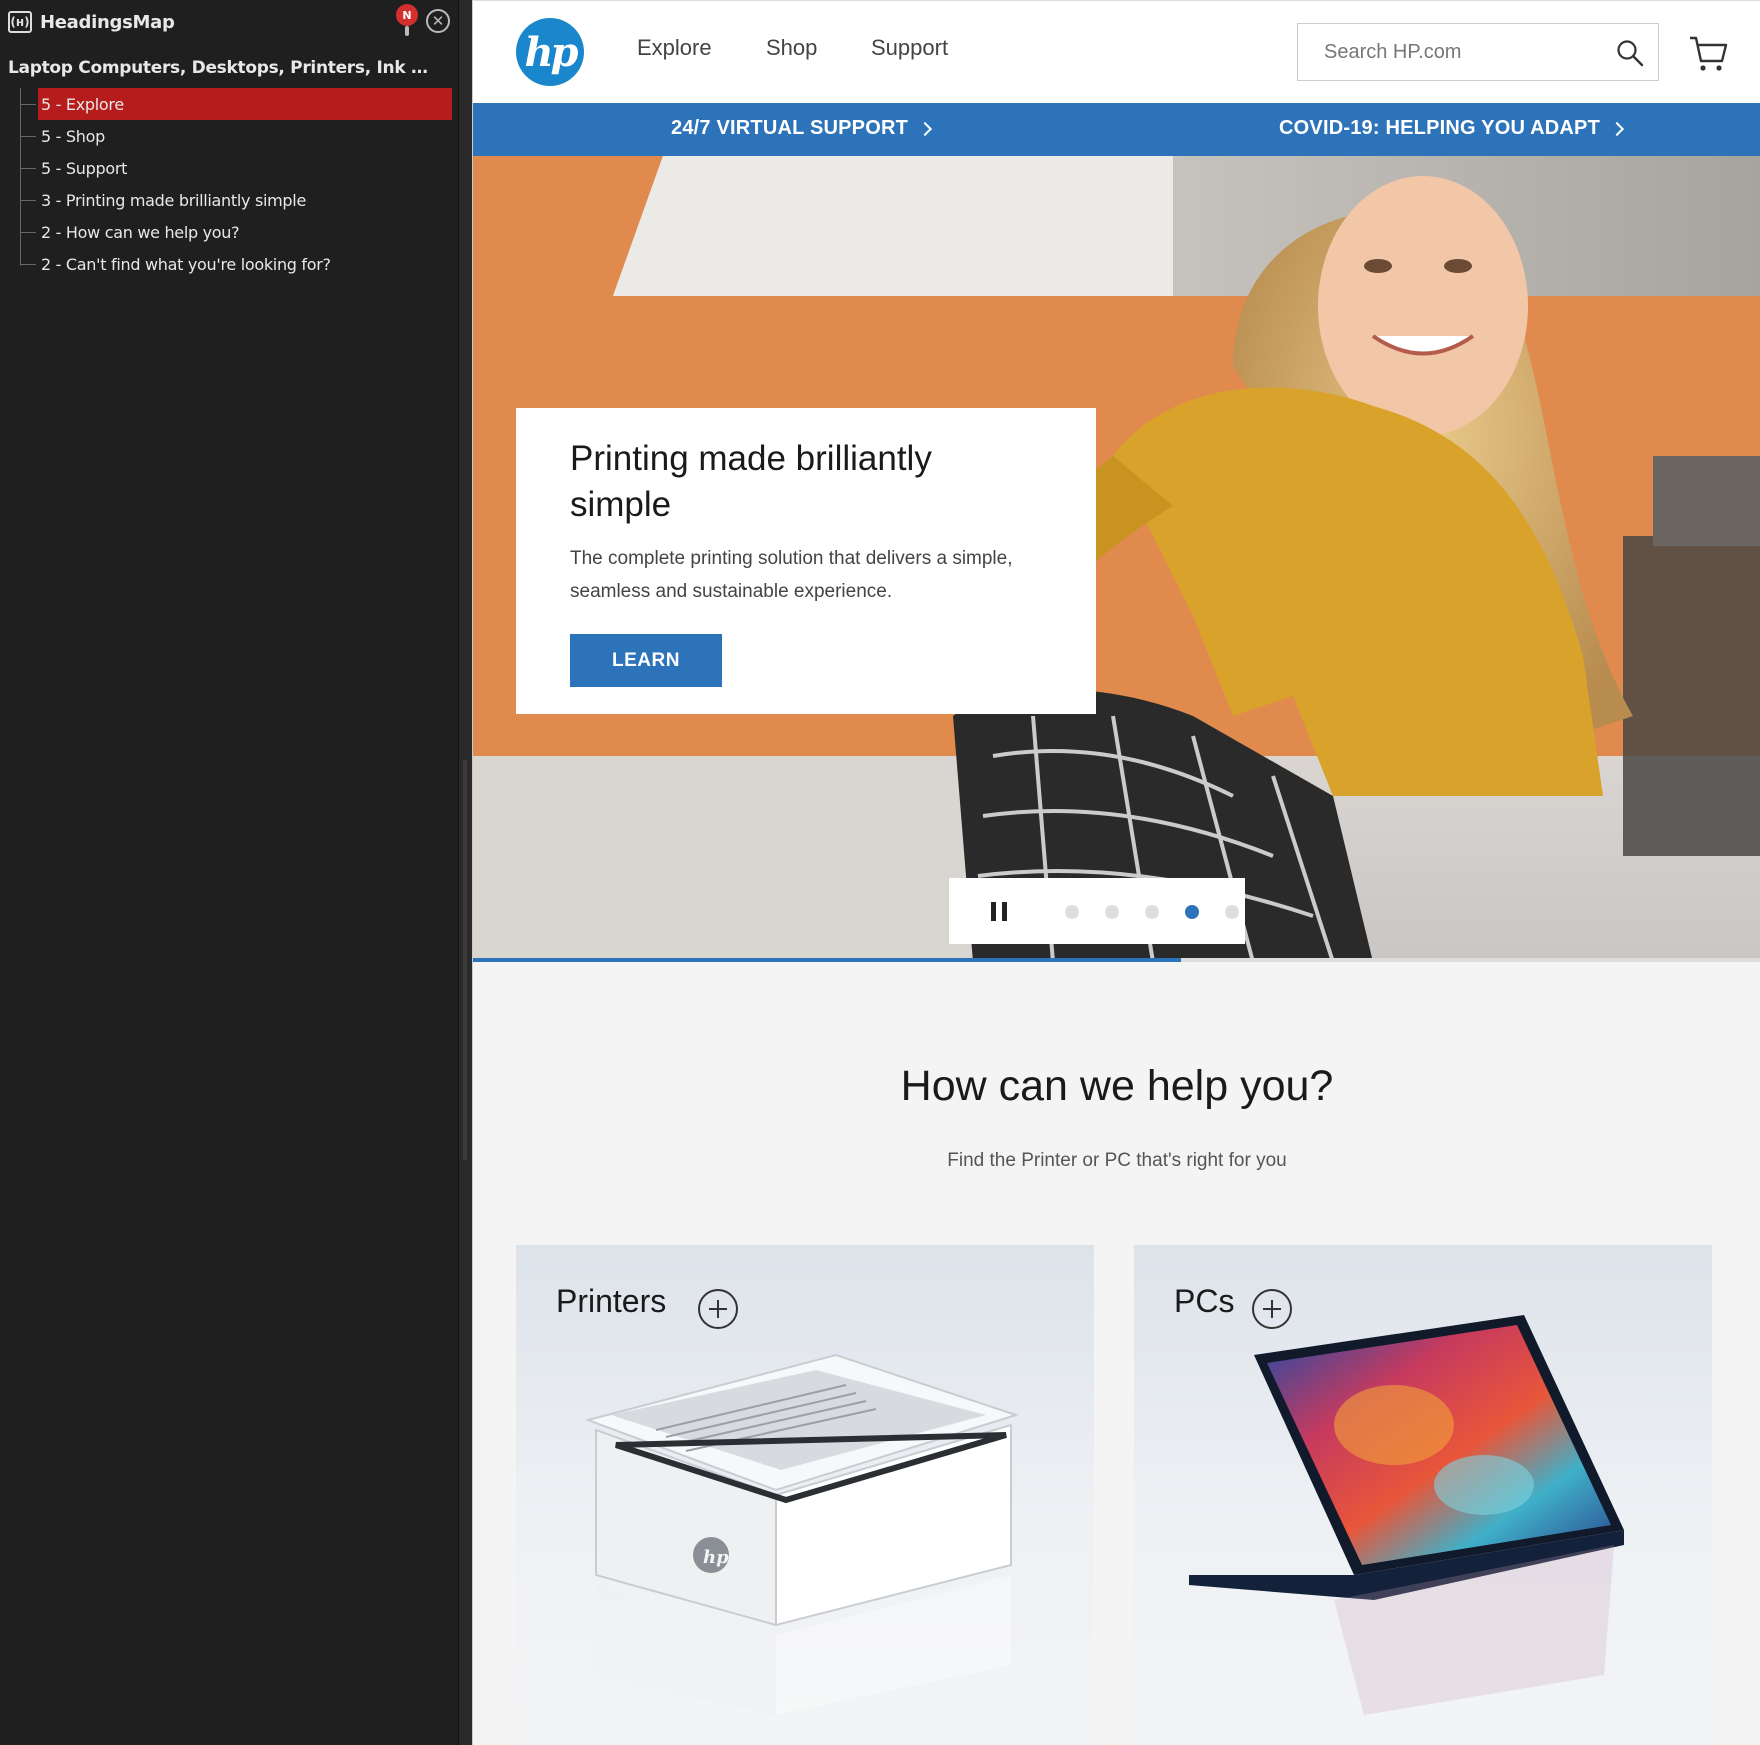  What do you see at coordinates (229, 232) in the screenshot?
I see `heading-item-help: 2 - How can we help you?` at bounding box center [229, 232].